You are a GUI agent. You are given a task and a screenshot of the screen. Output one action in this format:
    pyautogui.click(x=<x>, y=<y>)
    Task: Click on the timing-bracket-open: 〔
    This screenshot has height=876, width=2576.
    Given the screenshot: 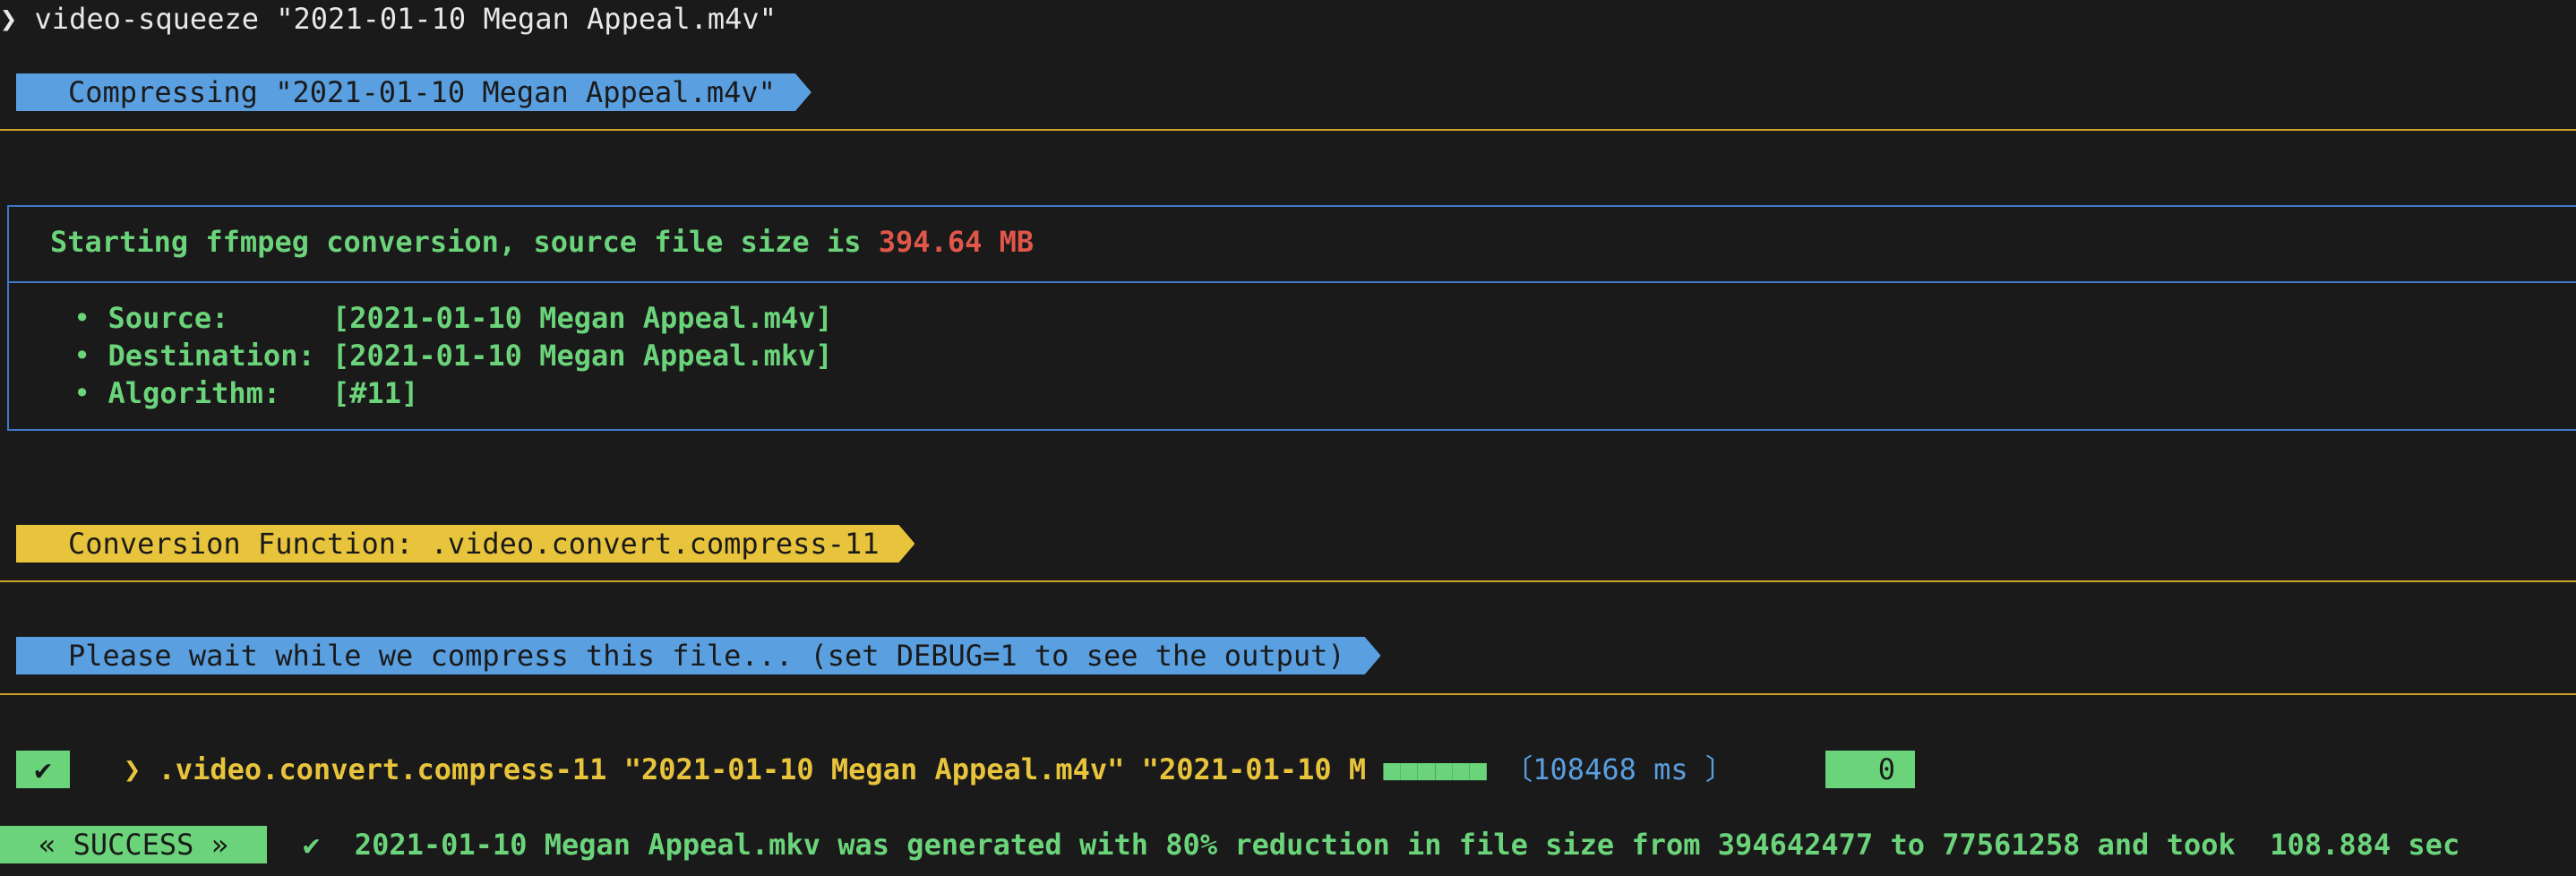 What is the action you would take?
    pyautogui.click(x=1518, y=769)
    